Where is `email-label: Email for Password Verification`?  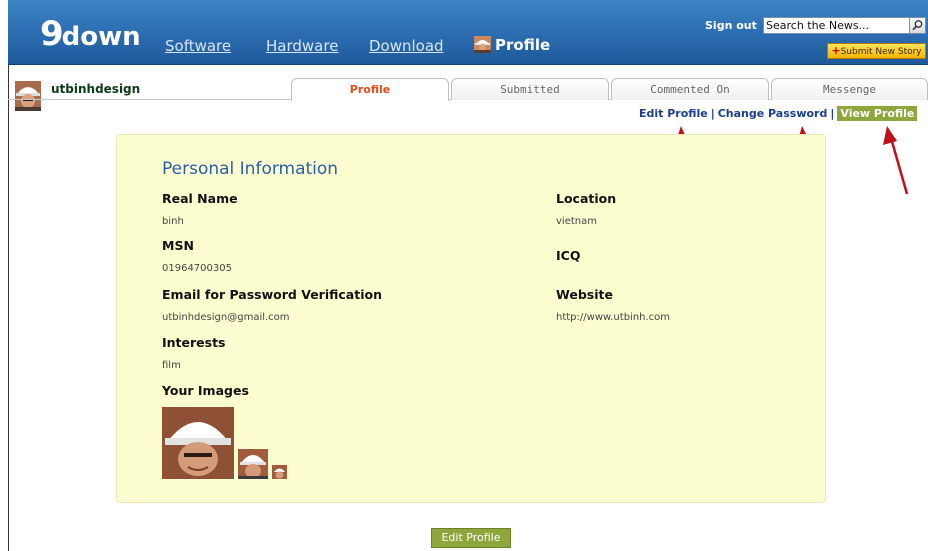 email-label: Email for Password Verification is located at coordinates (272, 294).